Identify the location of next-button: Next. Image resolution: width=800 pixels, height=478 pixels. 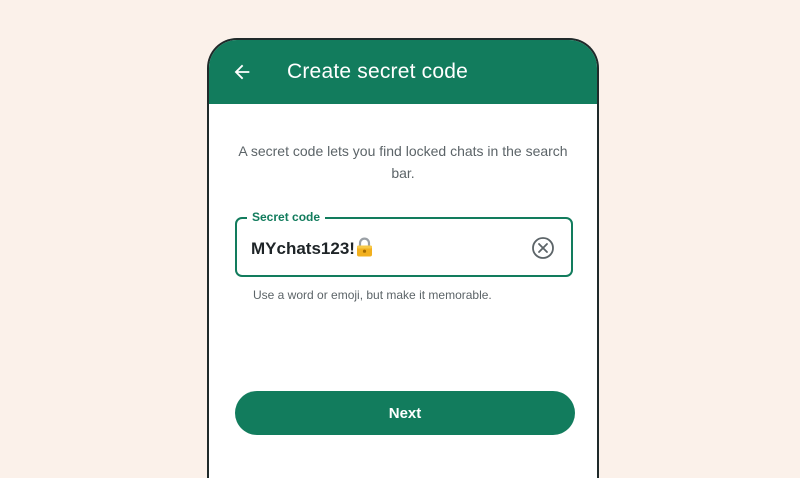
(405, 413).